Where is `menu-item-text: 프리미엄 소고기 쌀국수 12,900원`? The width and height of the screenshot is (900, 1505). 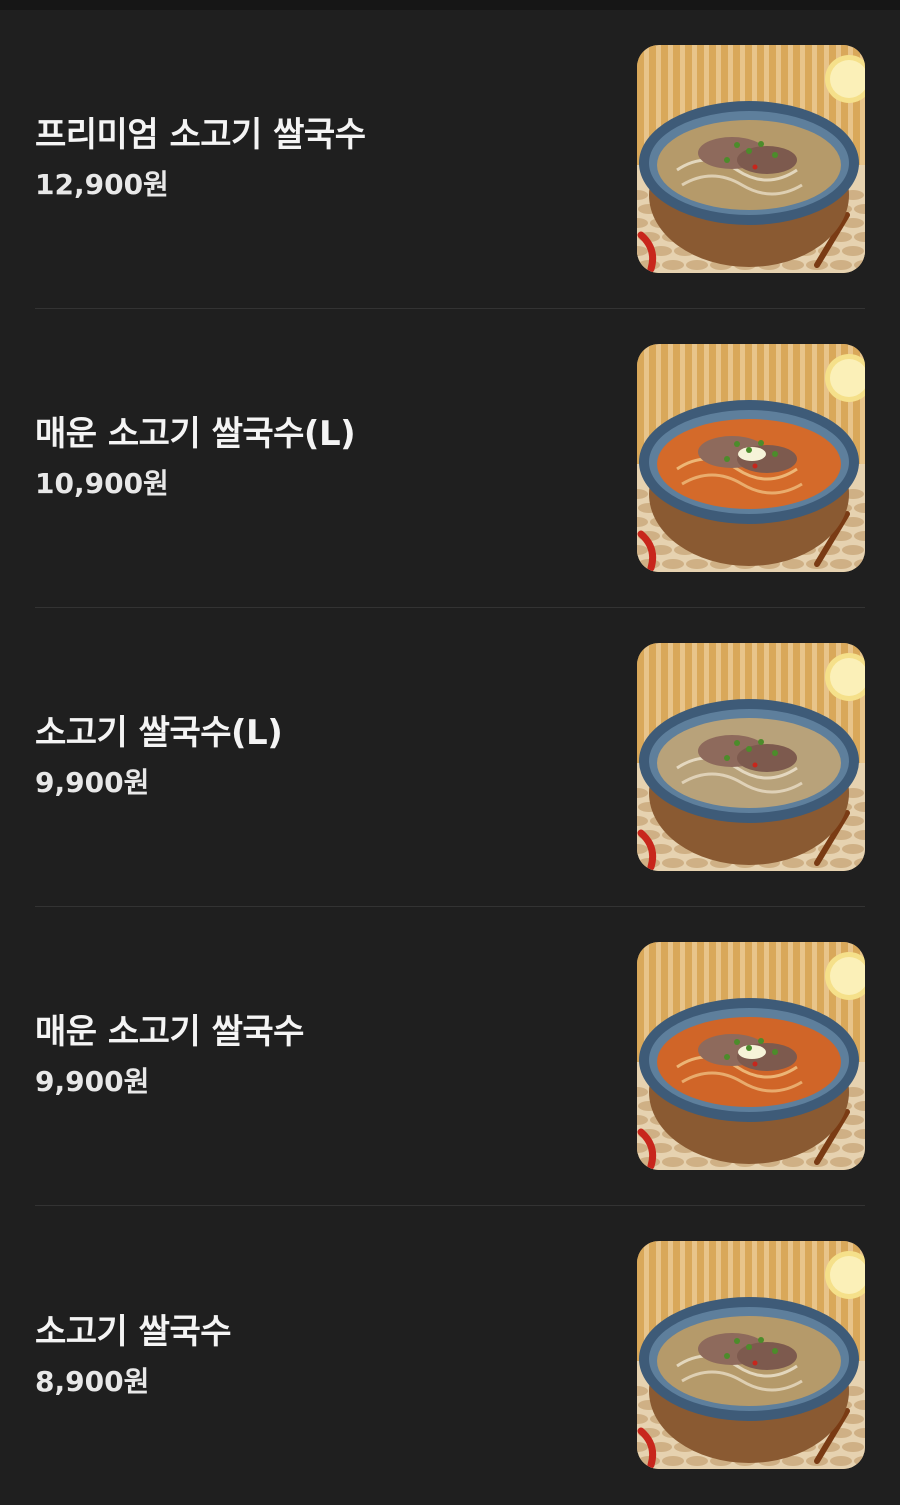
menu-item-text: 프리미엄 소고기 쌀국수 12,900원 is located at coordinates (200, 159).